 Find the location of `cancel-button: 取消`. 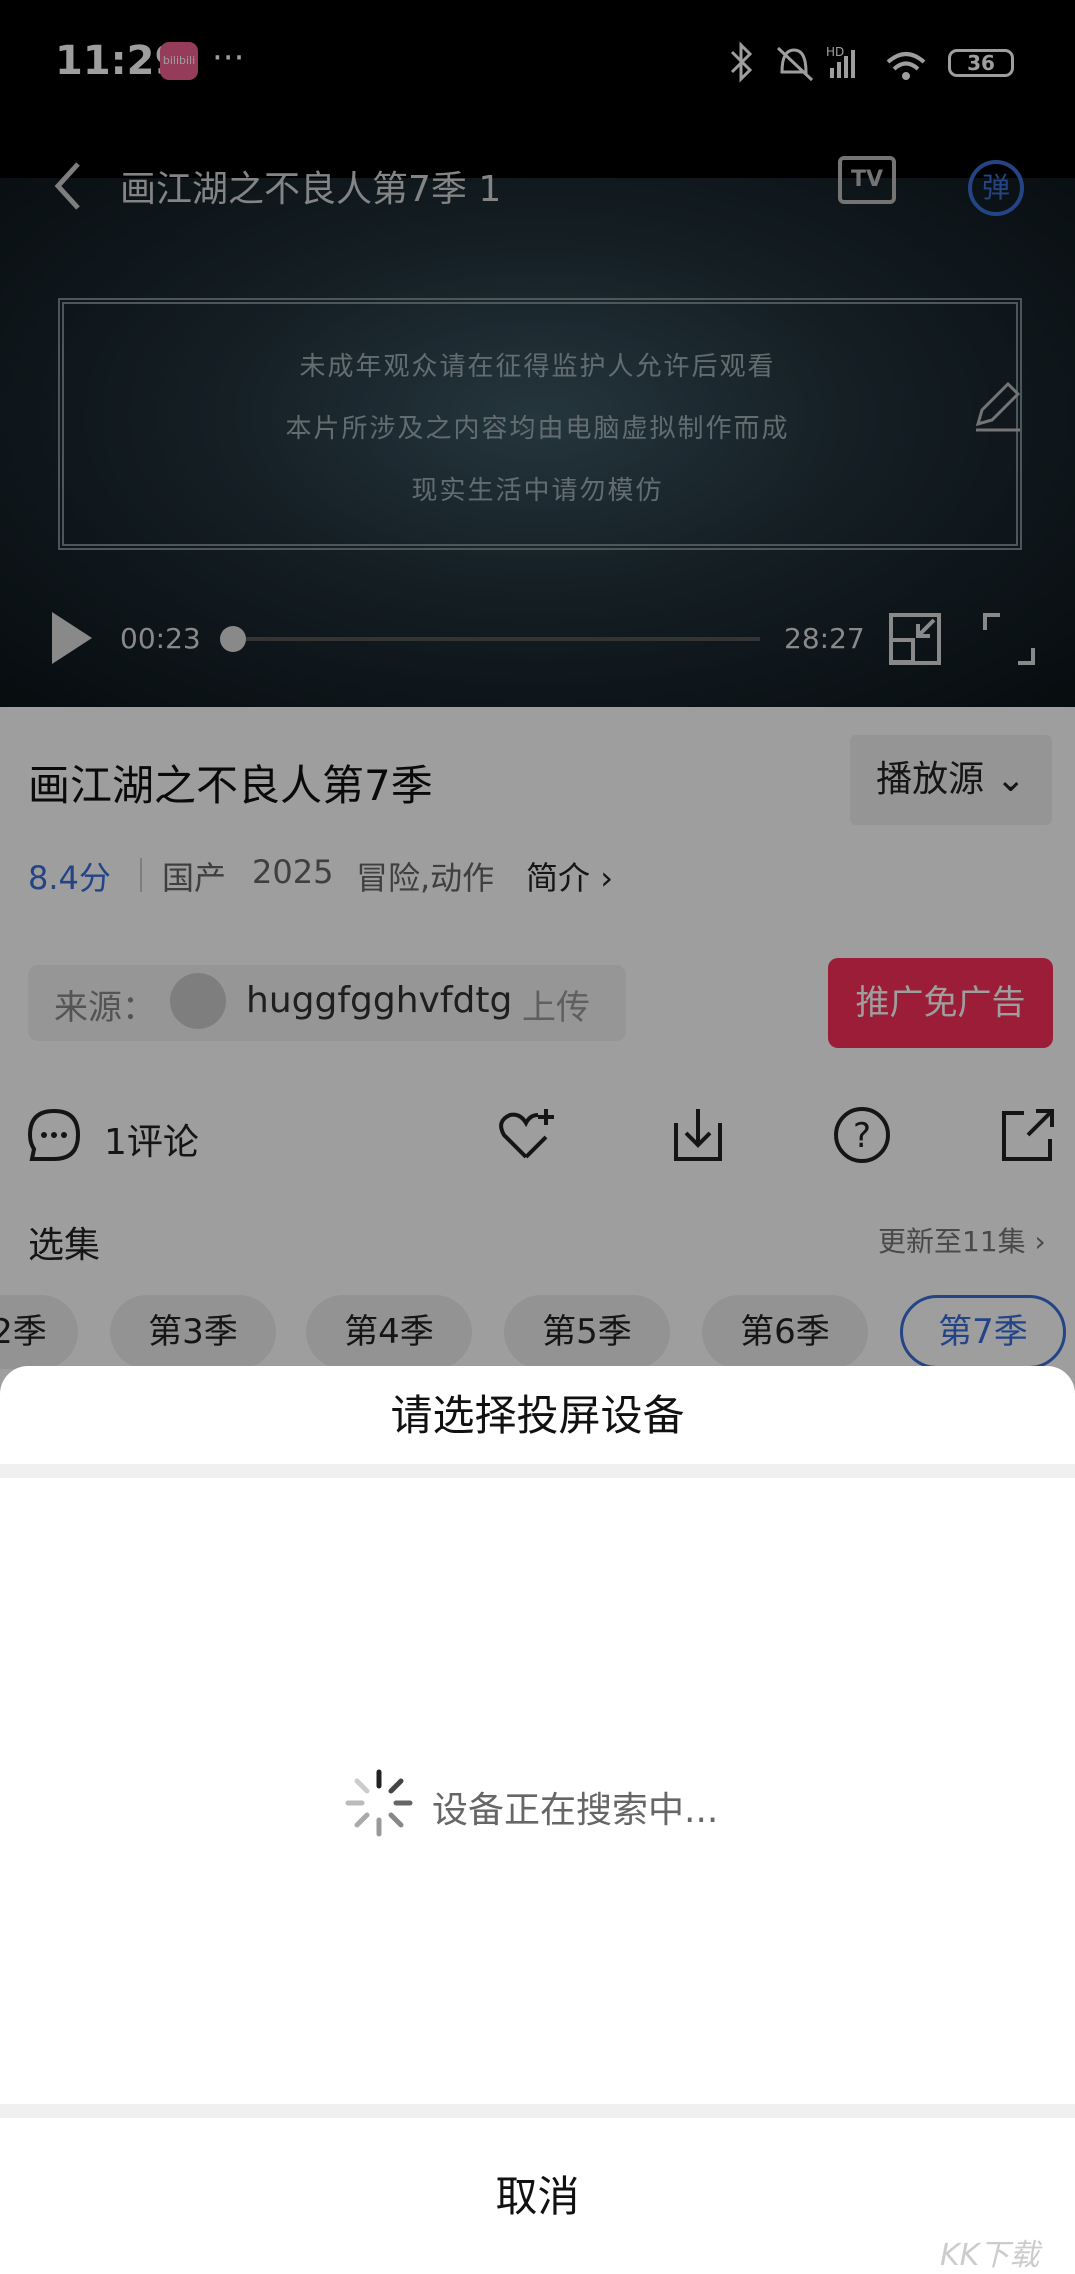

cancel-button: 取消 is located at coordinates (537, 2193).